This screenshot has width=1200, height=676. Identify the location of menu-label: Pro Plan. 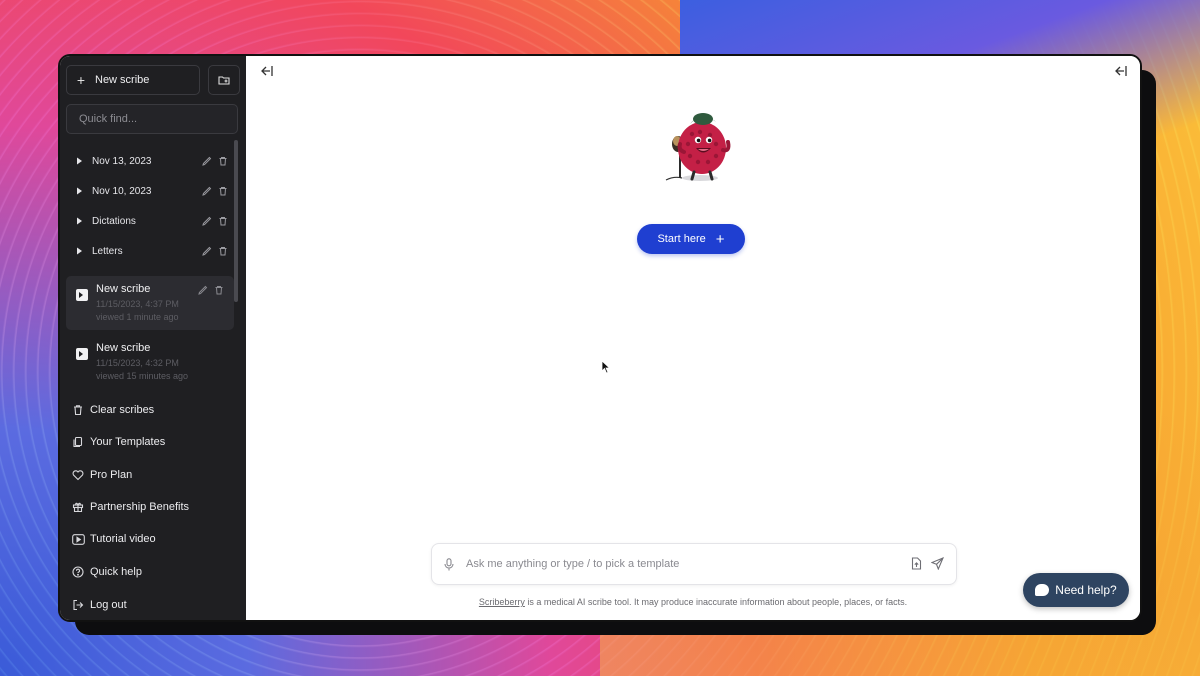
(111, 475).